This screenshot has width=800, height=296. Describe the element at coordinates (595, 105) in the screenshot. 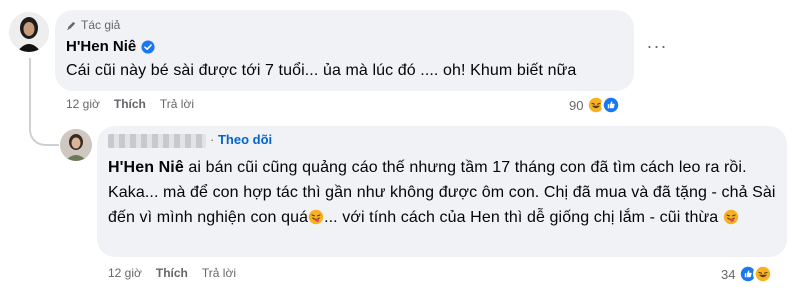

I see `reaction-summary: 90` at that location.